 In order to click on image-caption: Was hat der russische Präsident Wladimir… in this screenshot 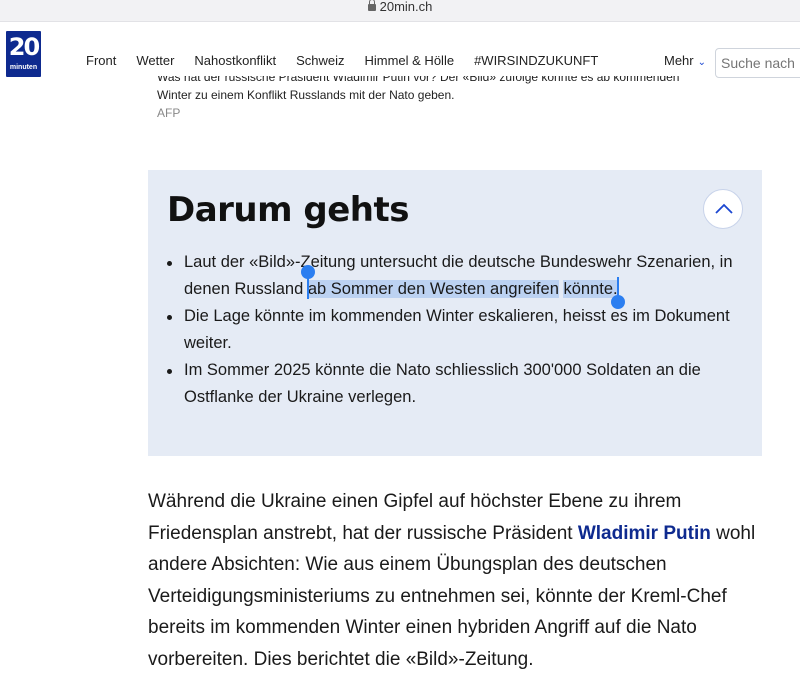, I will do `click(457, 99)`.